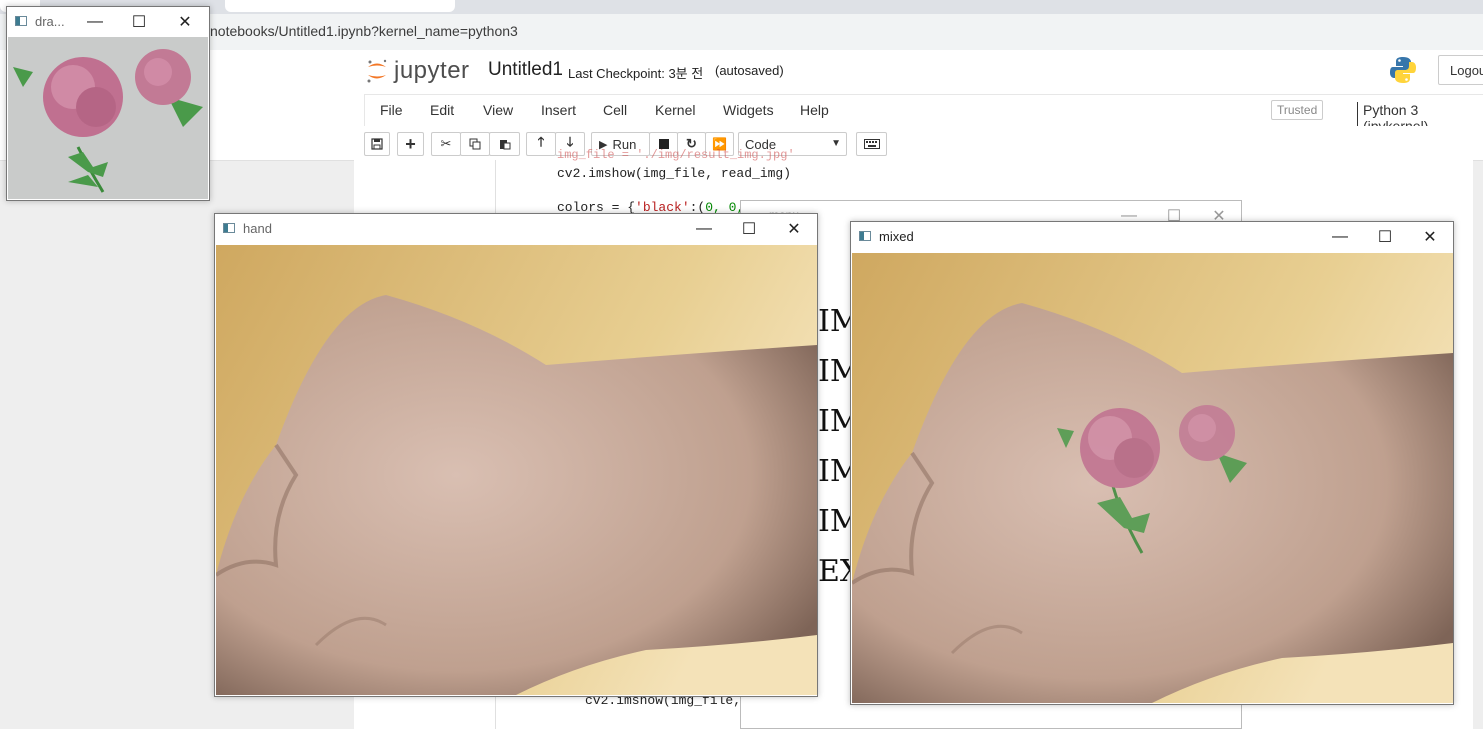  I want to click on browser-tab-strip, so click(741, 7).